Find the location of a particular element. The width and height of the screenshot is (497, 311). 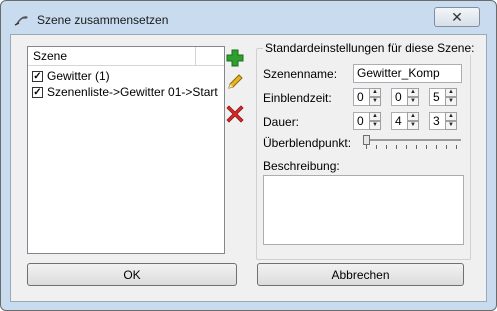

add-scene-button is located at coordinates (235, 58).